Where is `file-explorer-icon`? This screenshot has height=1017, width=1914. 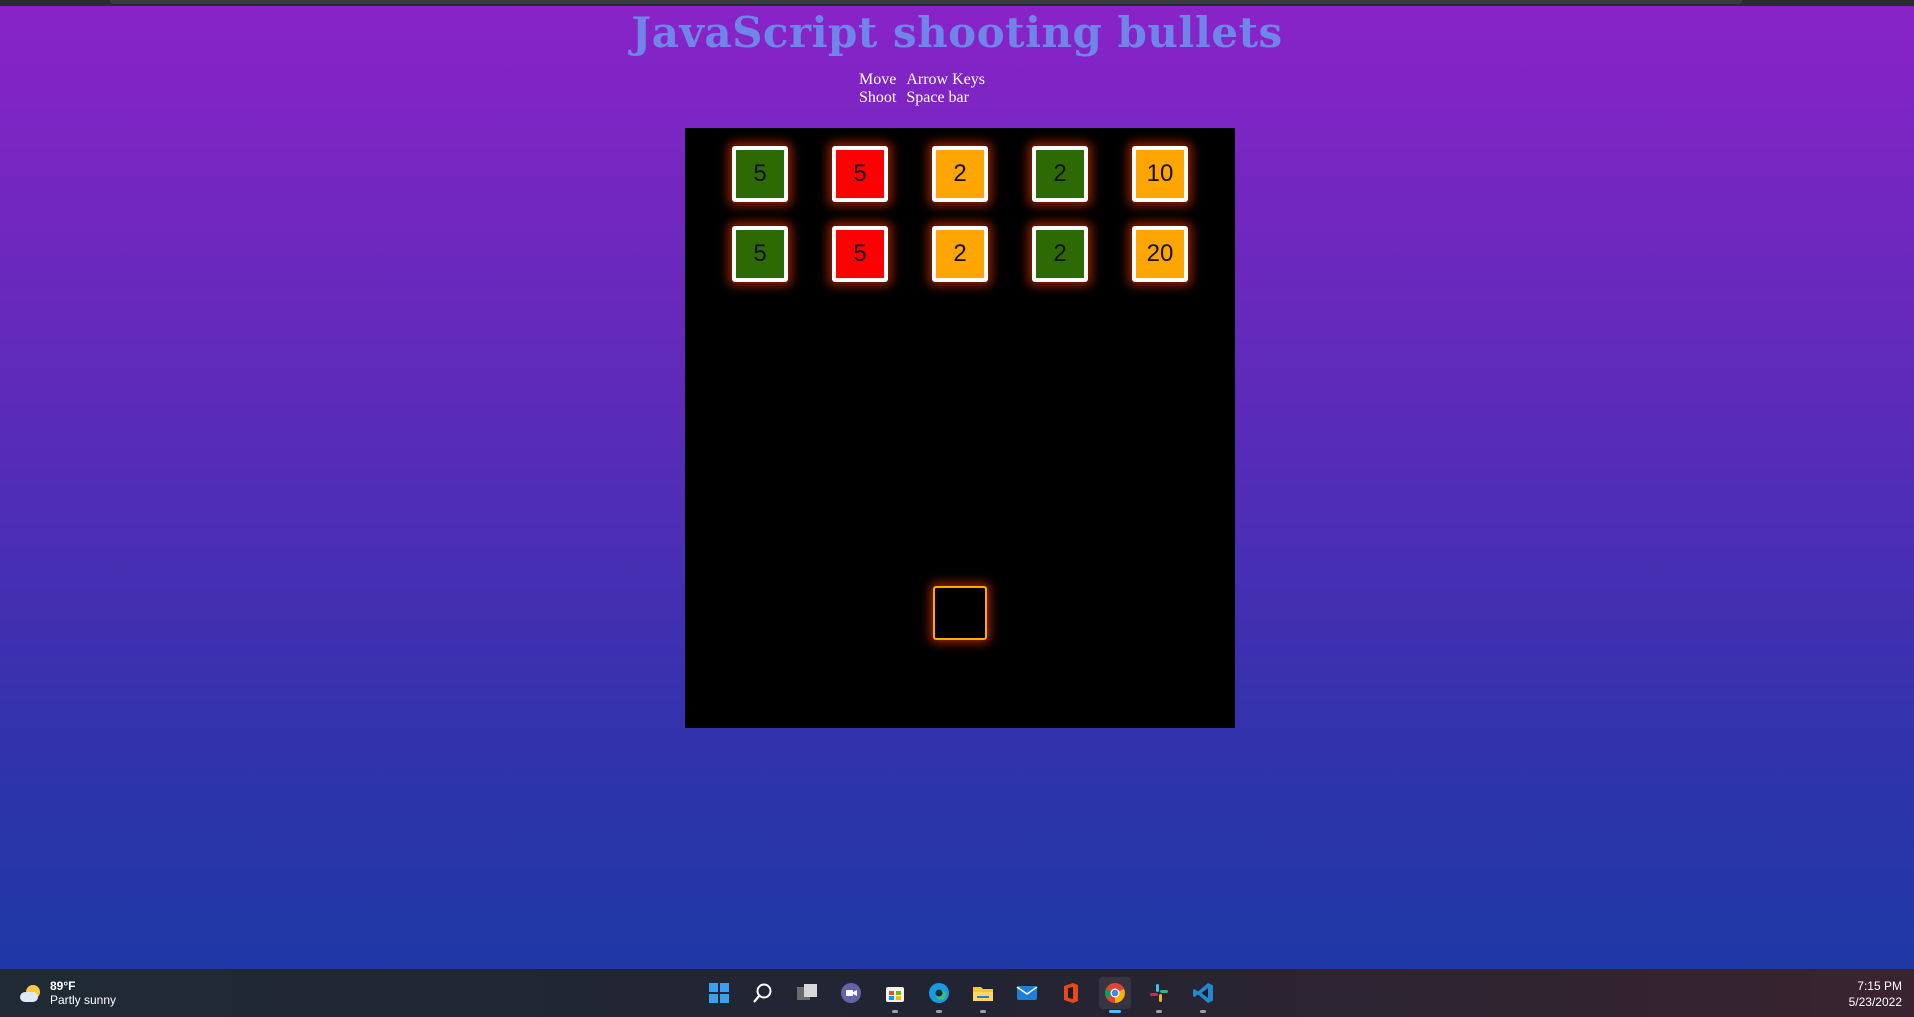
file-explorer-icon is located at coordinates (983, 995).